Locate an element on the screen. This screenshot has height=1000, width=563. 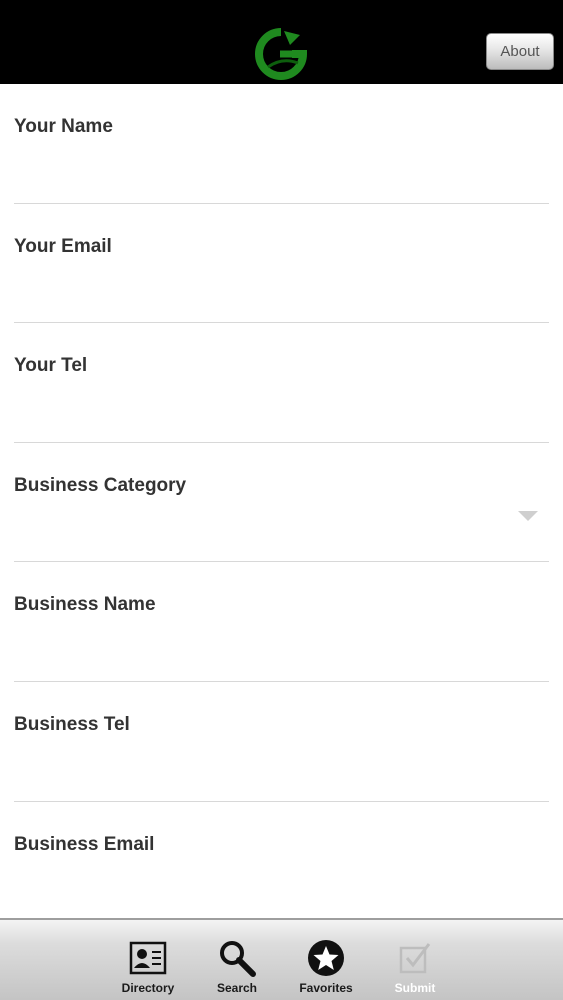
tab-favorites: Favorites is located at coordinates (326, 960).